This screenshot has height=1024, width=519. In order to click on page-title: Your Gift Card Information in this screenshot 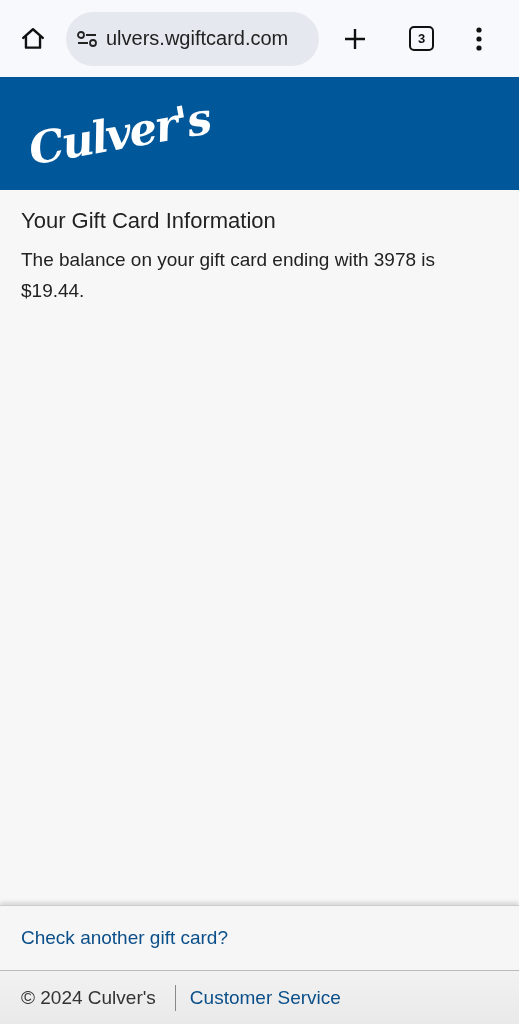, I will do `click(149, 221)`.